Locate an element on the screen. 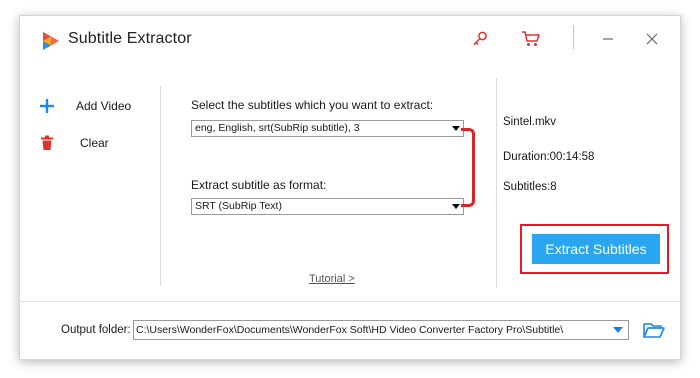 This screenshot has width=700, height=378. subtitle-track-dropdown: eng, English, srt(SubRip subtitle), 3 is located at coordinates (327, 128).